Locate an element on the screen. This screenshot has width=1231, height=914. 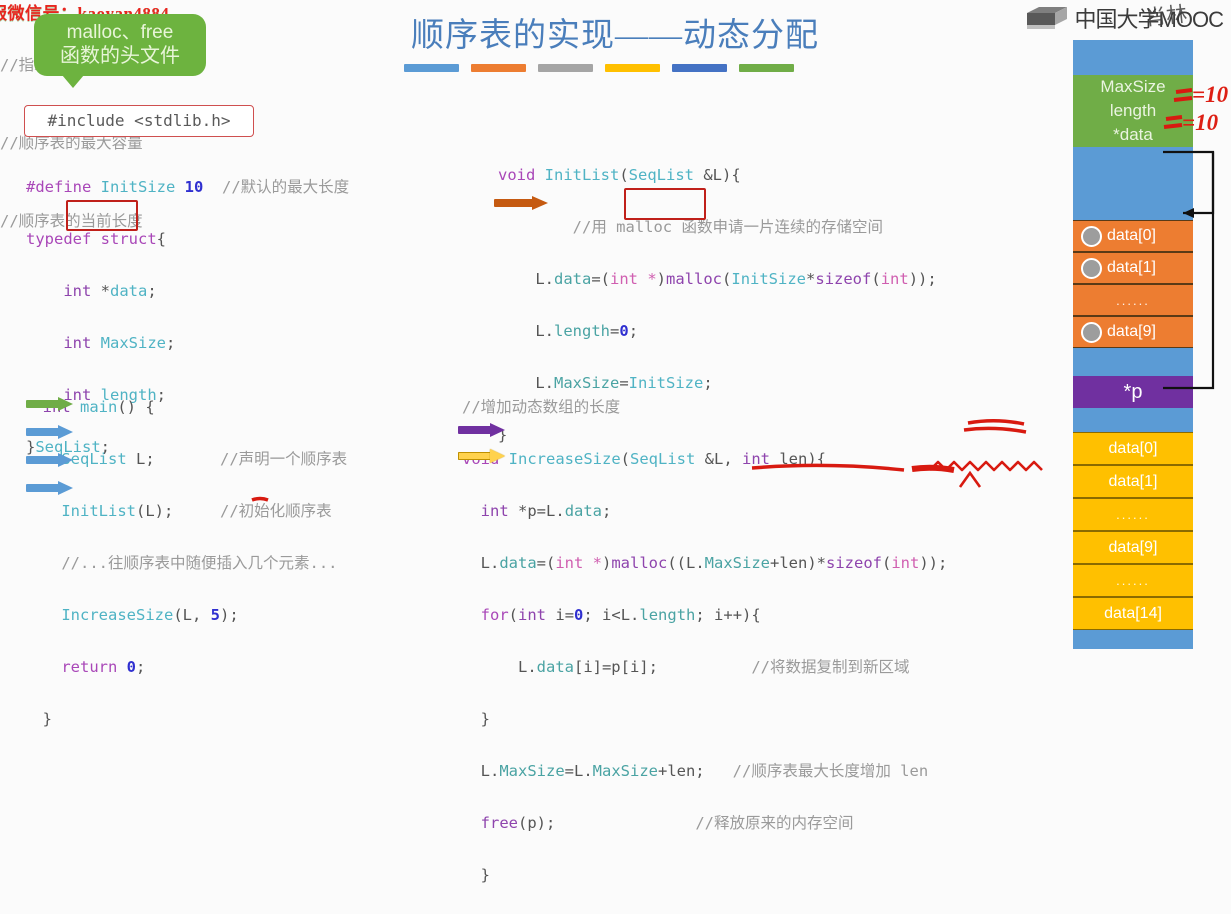
code-line: L.MaxSize=L.MaxSize+len; //顺序表最大长度增加 len is located at coordinates (695, 771).